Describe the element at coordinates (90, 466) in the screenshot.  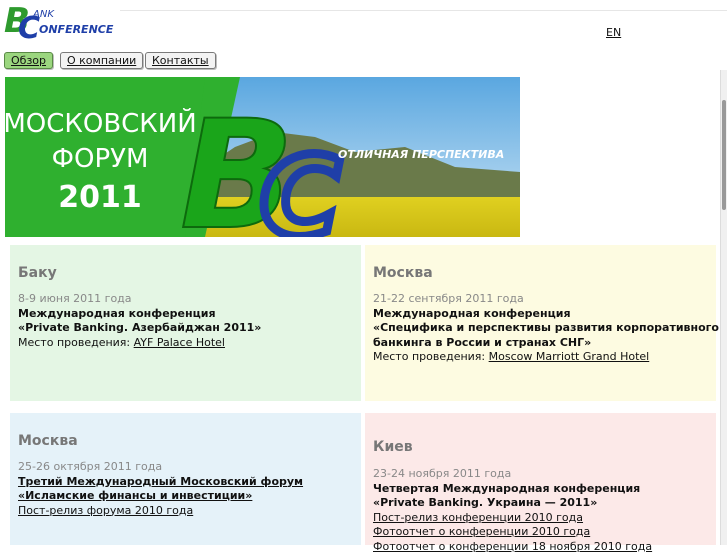
I see `event-date: 25-26 октября 2011 года` at that location.